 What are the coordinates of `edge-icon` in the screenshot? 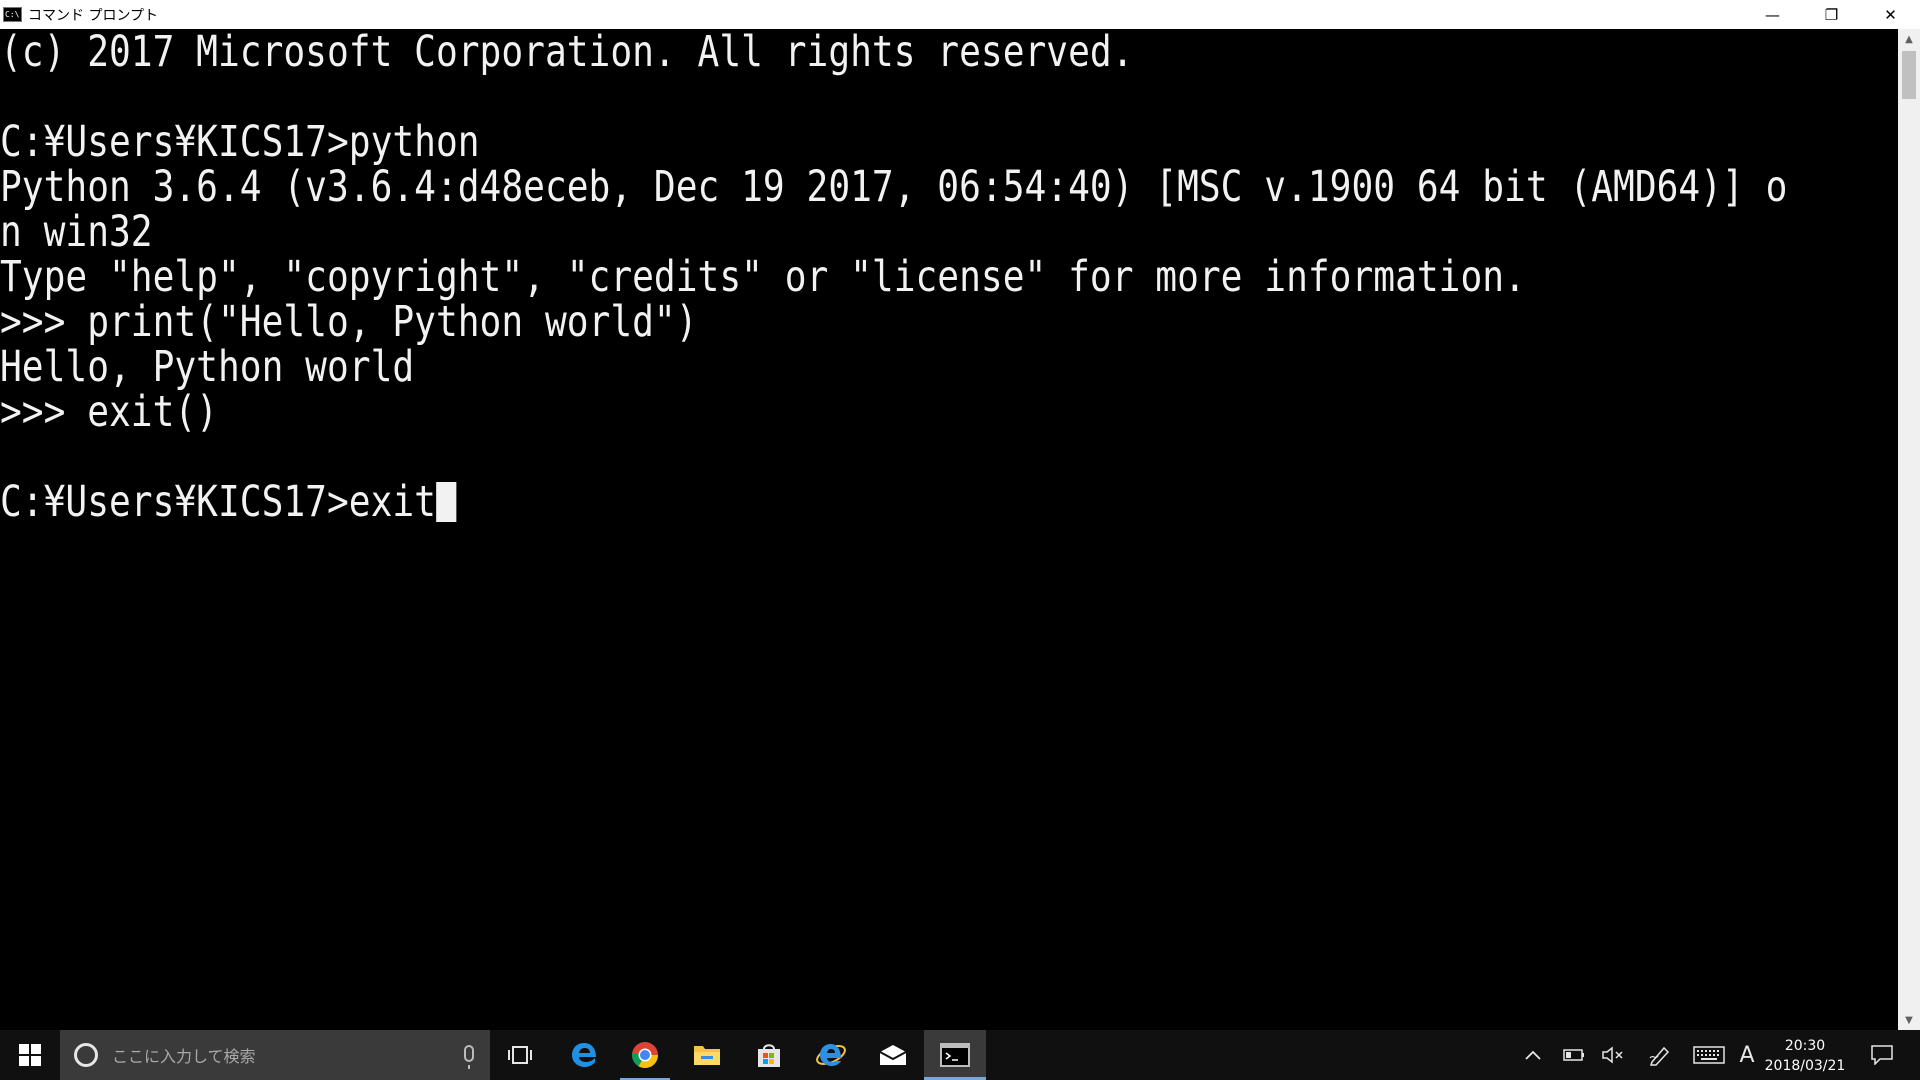 It's located at (584, 1055).